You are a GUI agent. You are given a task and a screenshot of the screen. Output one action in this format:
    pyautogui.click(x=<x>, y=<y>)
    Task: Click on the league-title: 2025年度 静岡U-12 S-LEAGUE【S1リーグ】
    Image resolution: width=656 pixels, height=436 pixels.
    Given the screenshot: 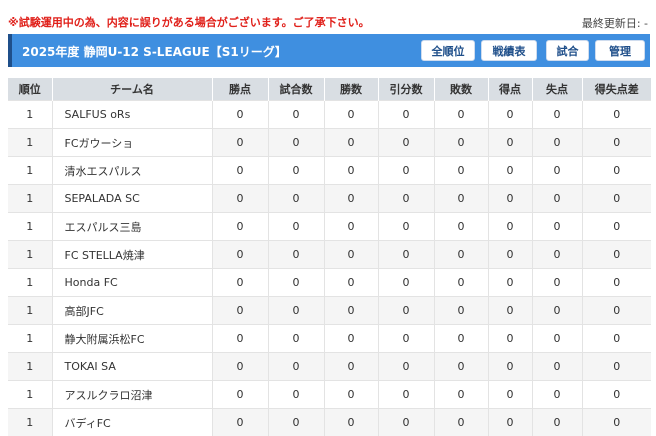 What is the action you would take?
    pyautogui.click(x=154, y=51)
    